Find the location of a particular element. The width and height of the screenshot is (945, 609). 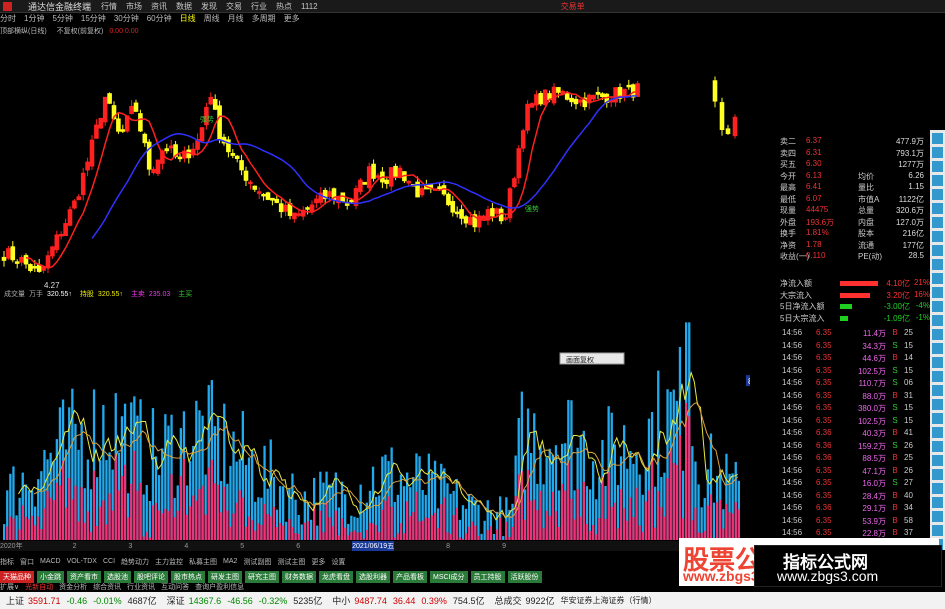

indicator-tab: 设置 is located at coordinates (338, 562).